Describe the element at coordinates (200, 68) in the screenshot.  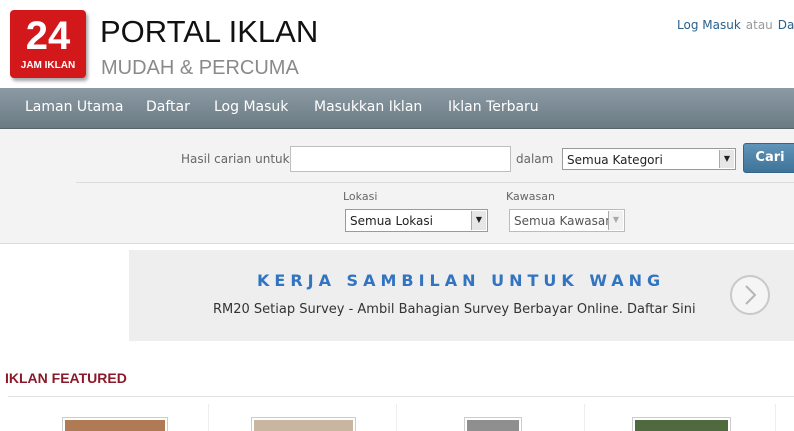
I see `site-tagline: MUDAH & PERCUMA` at that location.